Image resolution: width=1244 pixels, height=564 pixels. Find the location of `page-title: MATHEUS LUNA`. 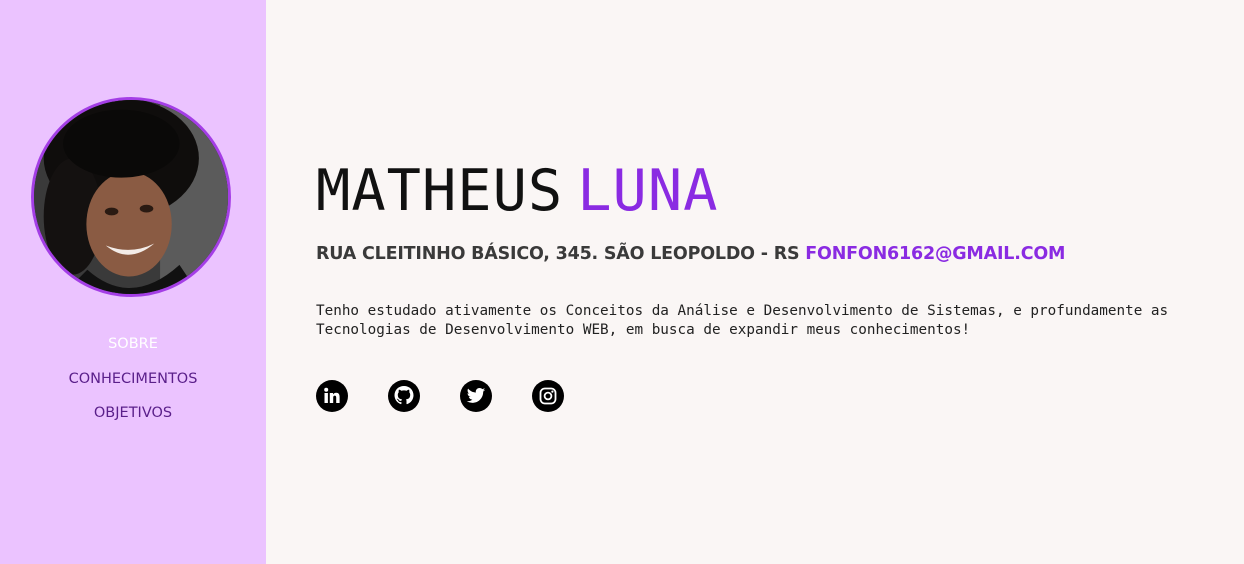

page-title: MATHEUS LUNA is located at coordinates (517, 191).